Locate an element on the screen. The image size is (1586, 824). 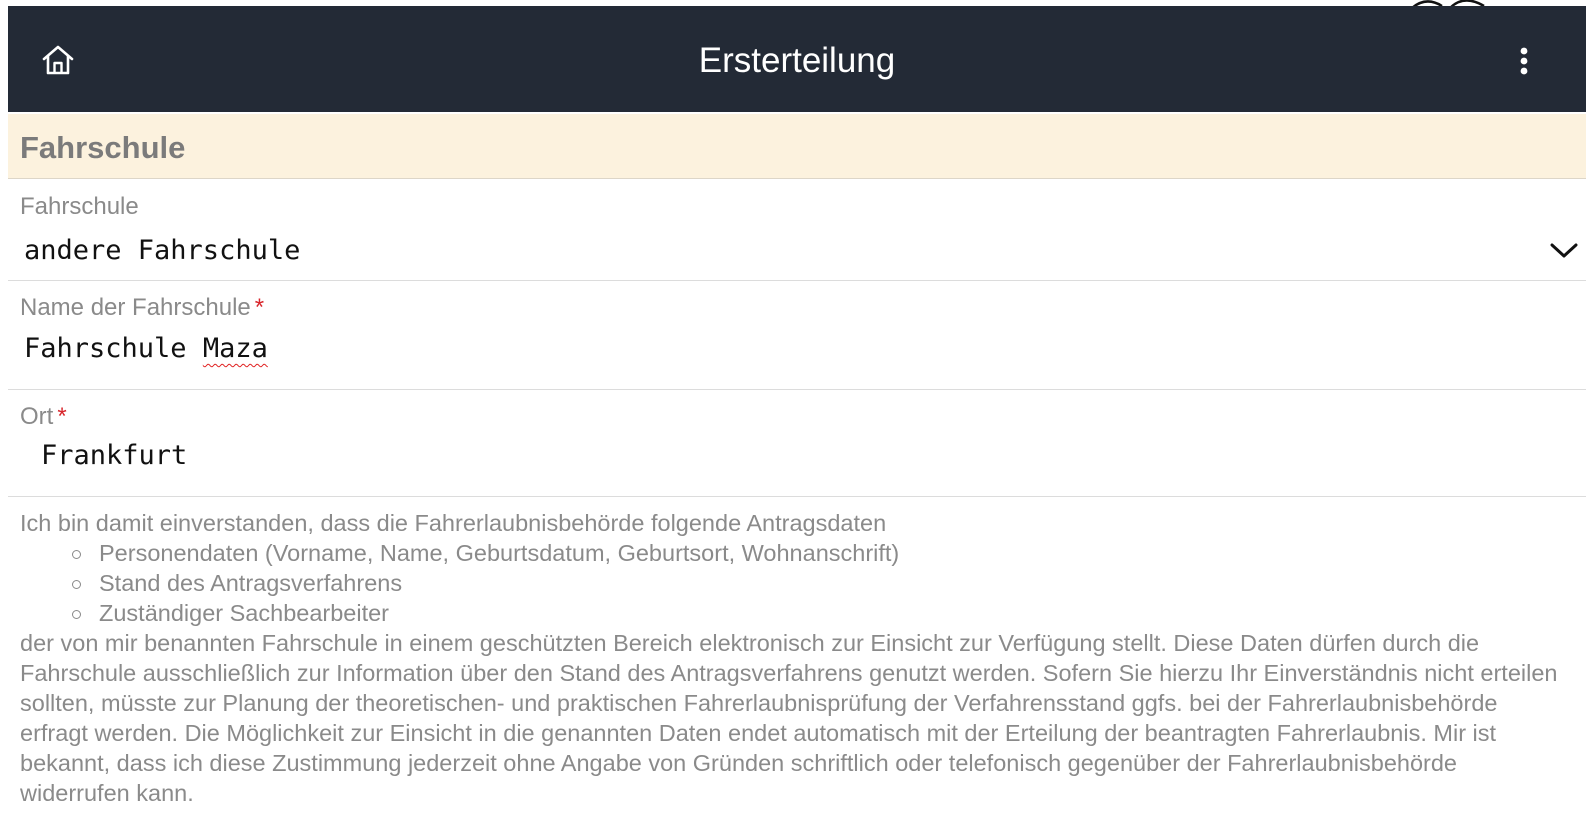
fahrschule-label: Fahrschule is located at coordinates (79, 206).